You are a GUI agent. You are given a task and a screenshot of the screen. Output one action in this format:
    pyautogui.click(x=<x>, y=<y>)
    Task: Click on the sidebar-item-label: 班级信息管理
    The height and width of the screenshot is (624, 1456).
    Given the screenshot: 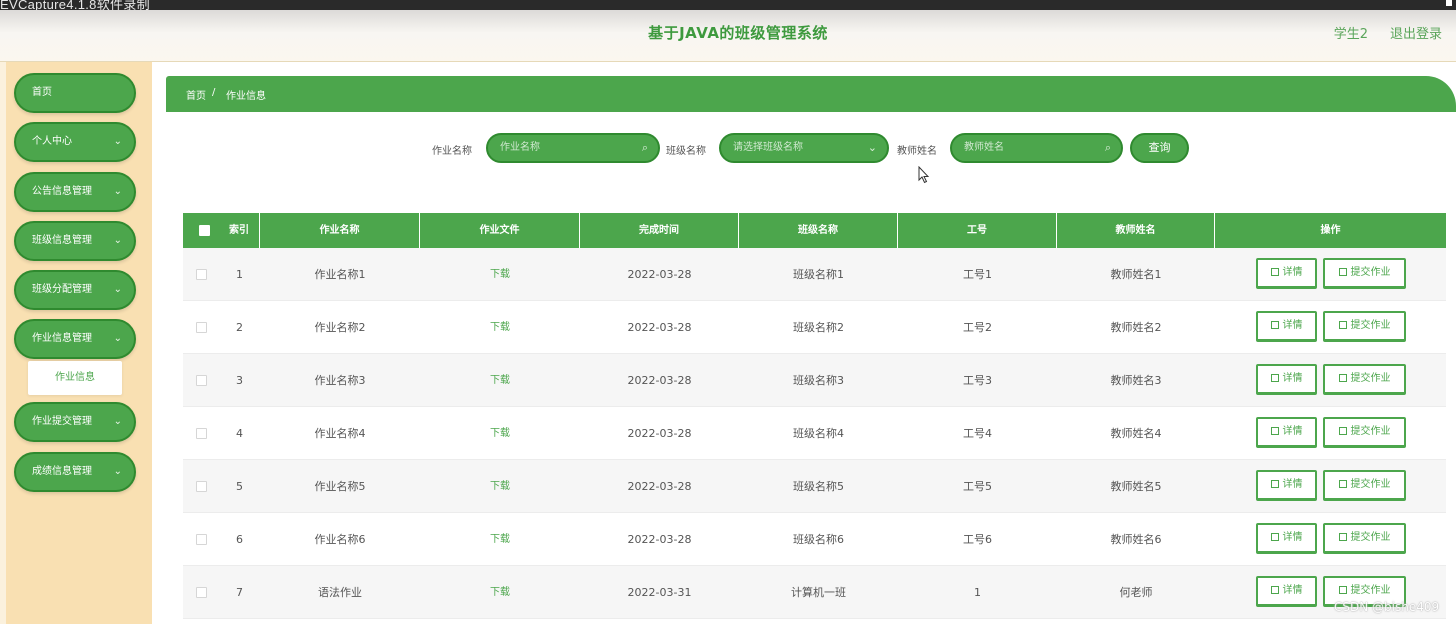 What is the action you would take?
    pyautogui.click(x=62, y=240)
    